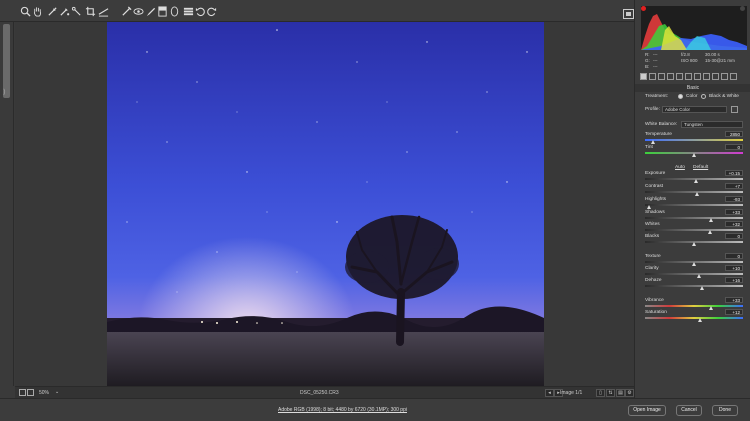 This screenshot has width=750, height=421. Describe the element at coordinates (64, 11) in the screenshot. I see `color-sampler-tool-icon` at that location.